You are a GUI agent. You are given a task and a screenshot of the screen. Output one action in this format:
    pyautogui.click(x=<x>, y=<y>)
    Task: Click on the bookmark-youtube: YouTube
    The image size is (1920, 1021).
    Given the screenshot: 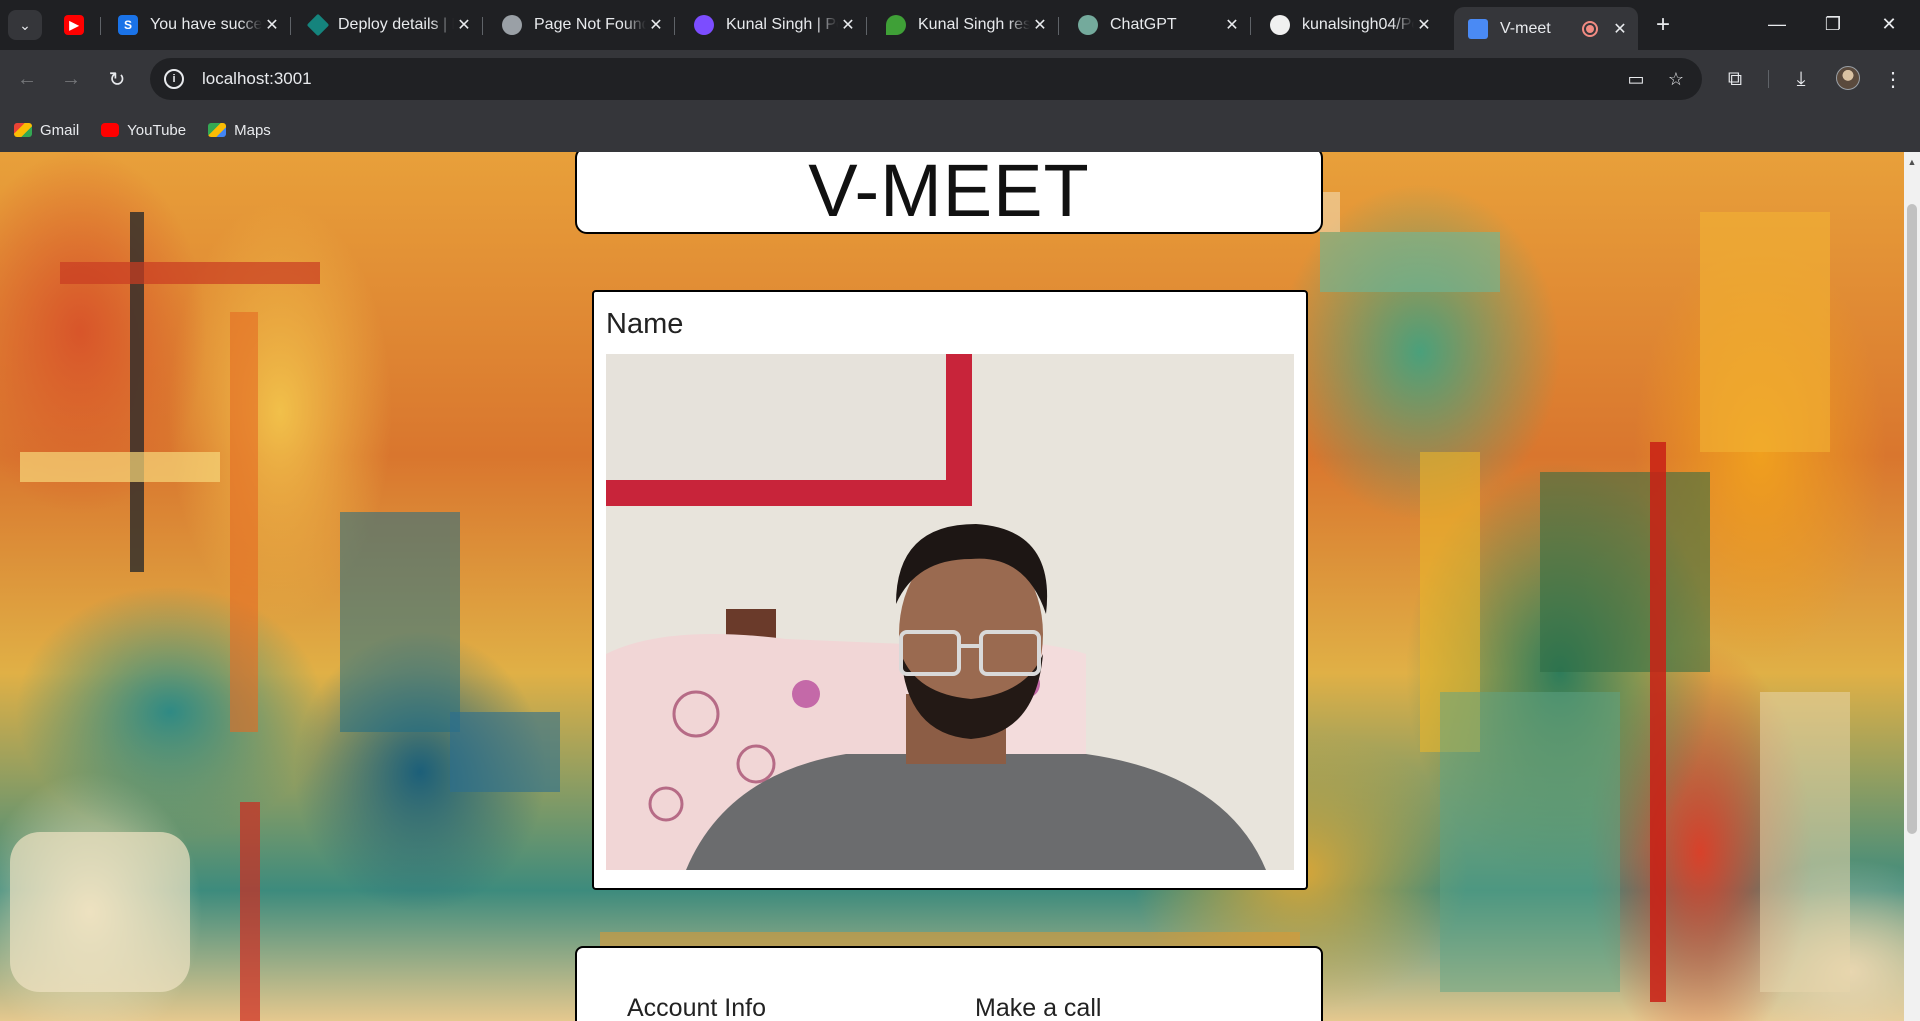 What is the action you would take?
    pyautogui.click(x=143, y=130)
    